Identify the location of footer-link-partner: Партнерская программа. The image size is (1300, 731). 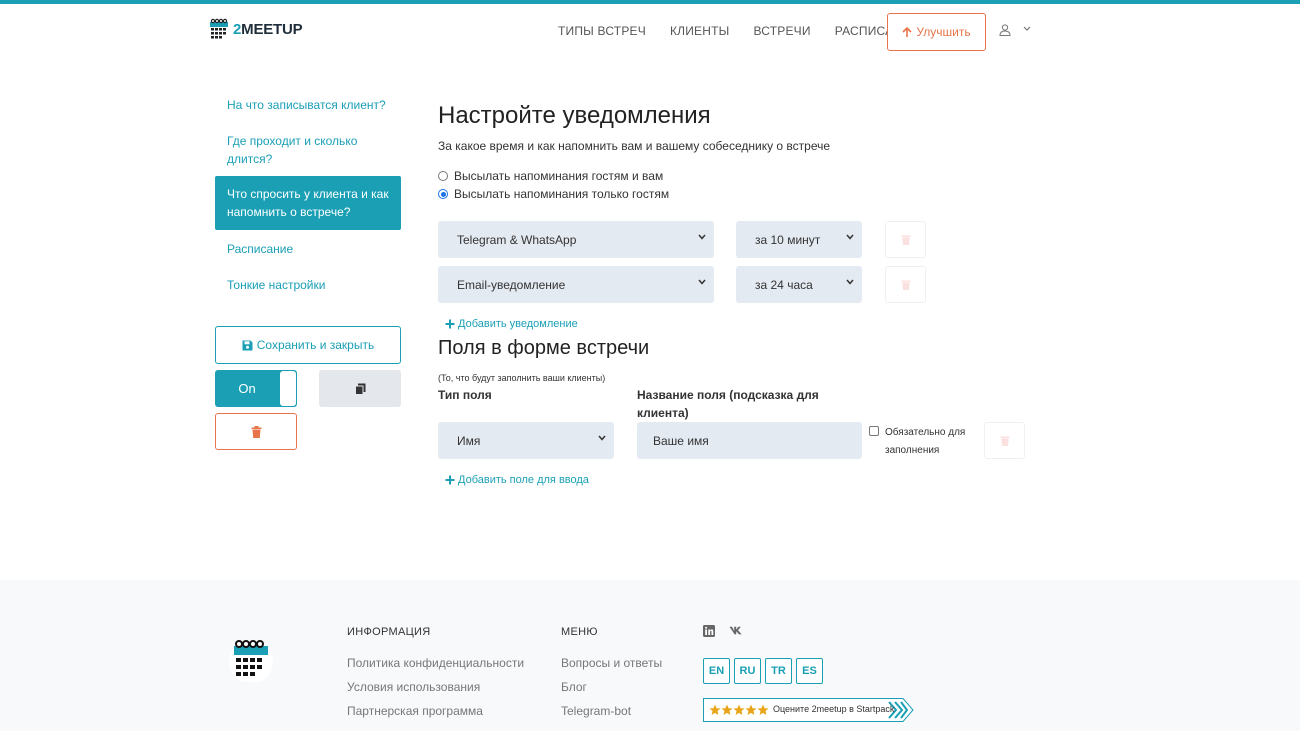
(415, 711).